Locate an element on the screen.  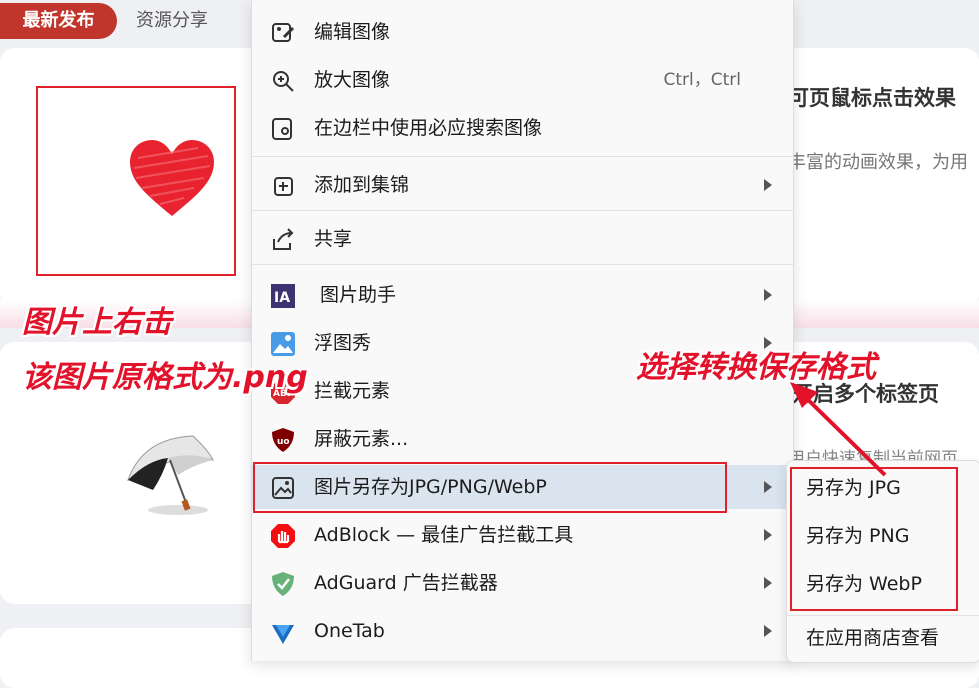
menu-item-label: AdGuard 广告拦截器 is located at coordinates (406, 583).